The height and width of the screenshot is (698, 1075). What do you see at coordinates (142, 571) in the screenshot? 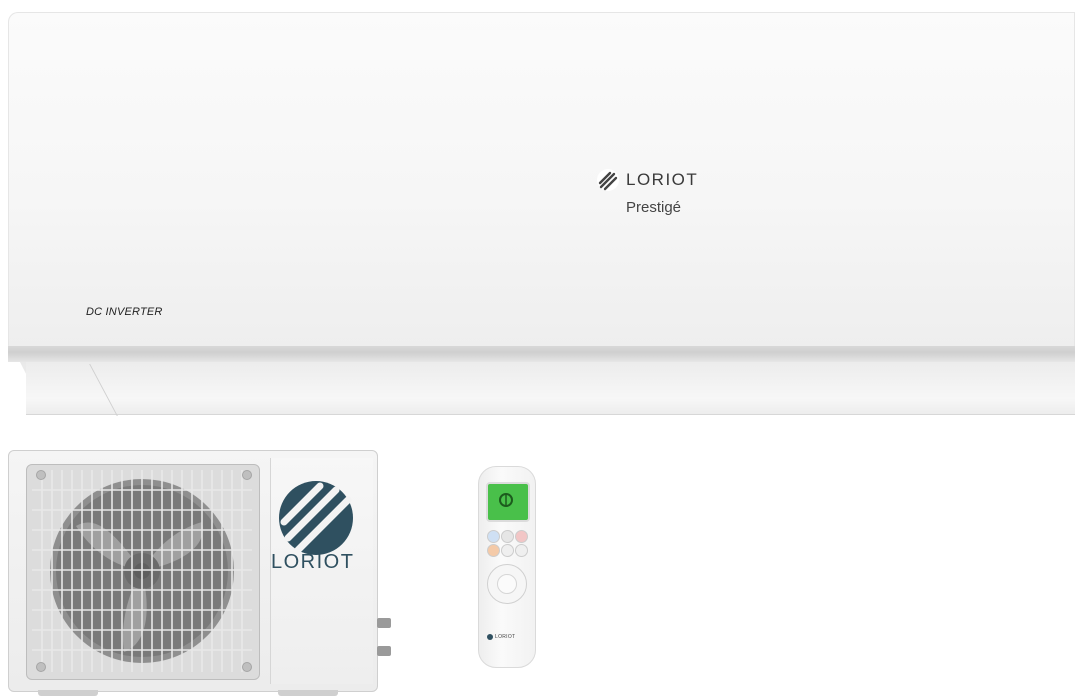
I see `outdoor-grille` at bounding box center [142, 571].